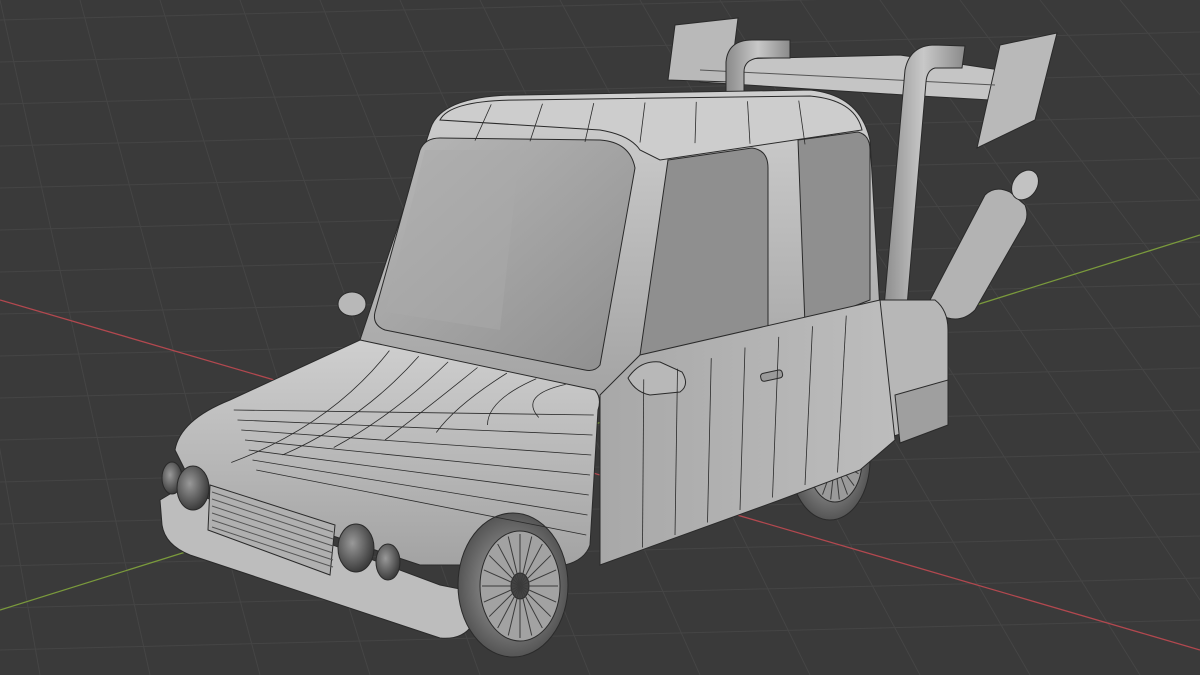  What do you see at coordinates (505, 254) in the screenshot?
I see `windshield` at bounding box center [505, 254].